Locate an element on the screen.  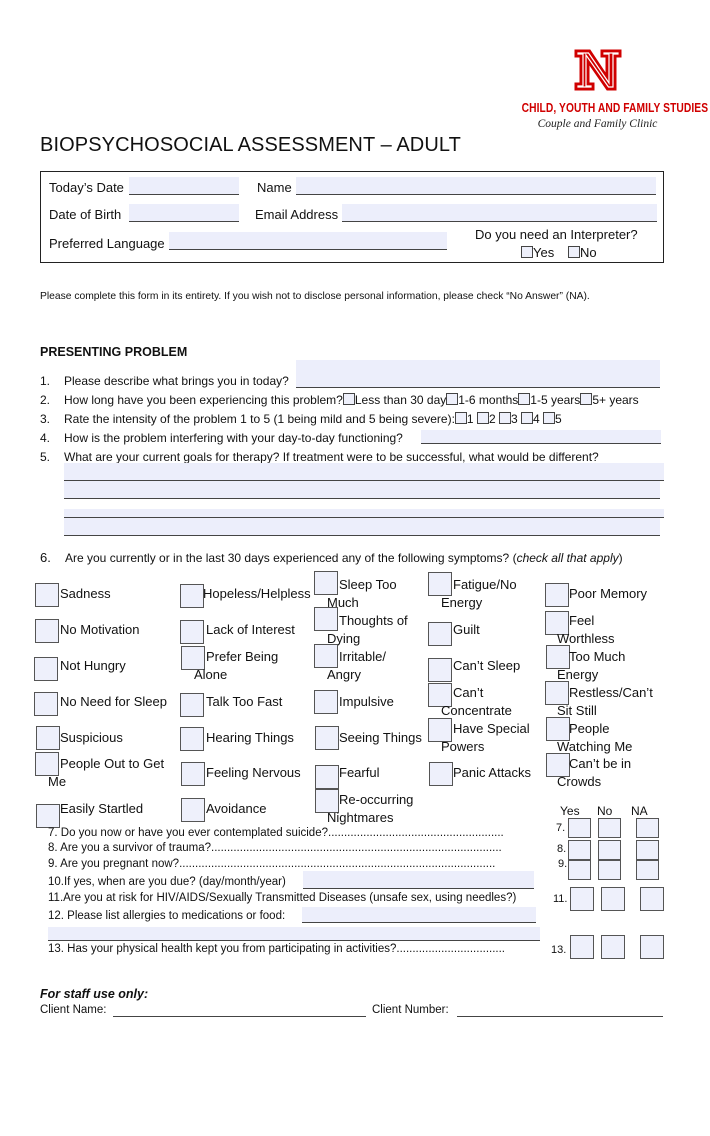
symptom-checkbox-fatigue-no-energy is located at coordinates (440, 584).